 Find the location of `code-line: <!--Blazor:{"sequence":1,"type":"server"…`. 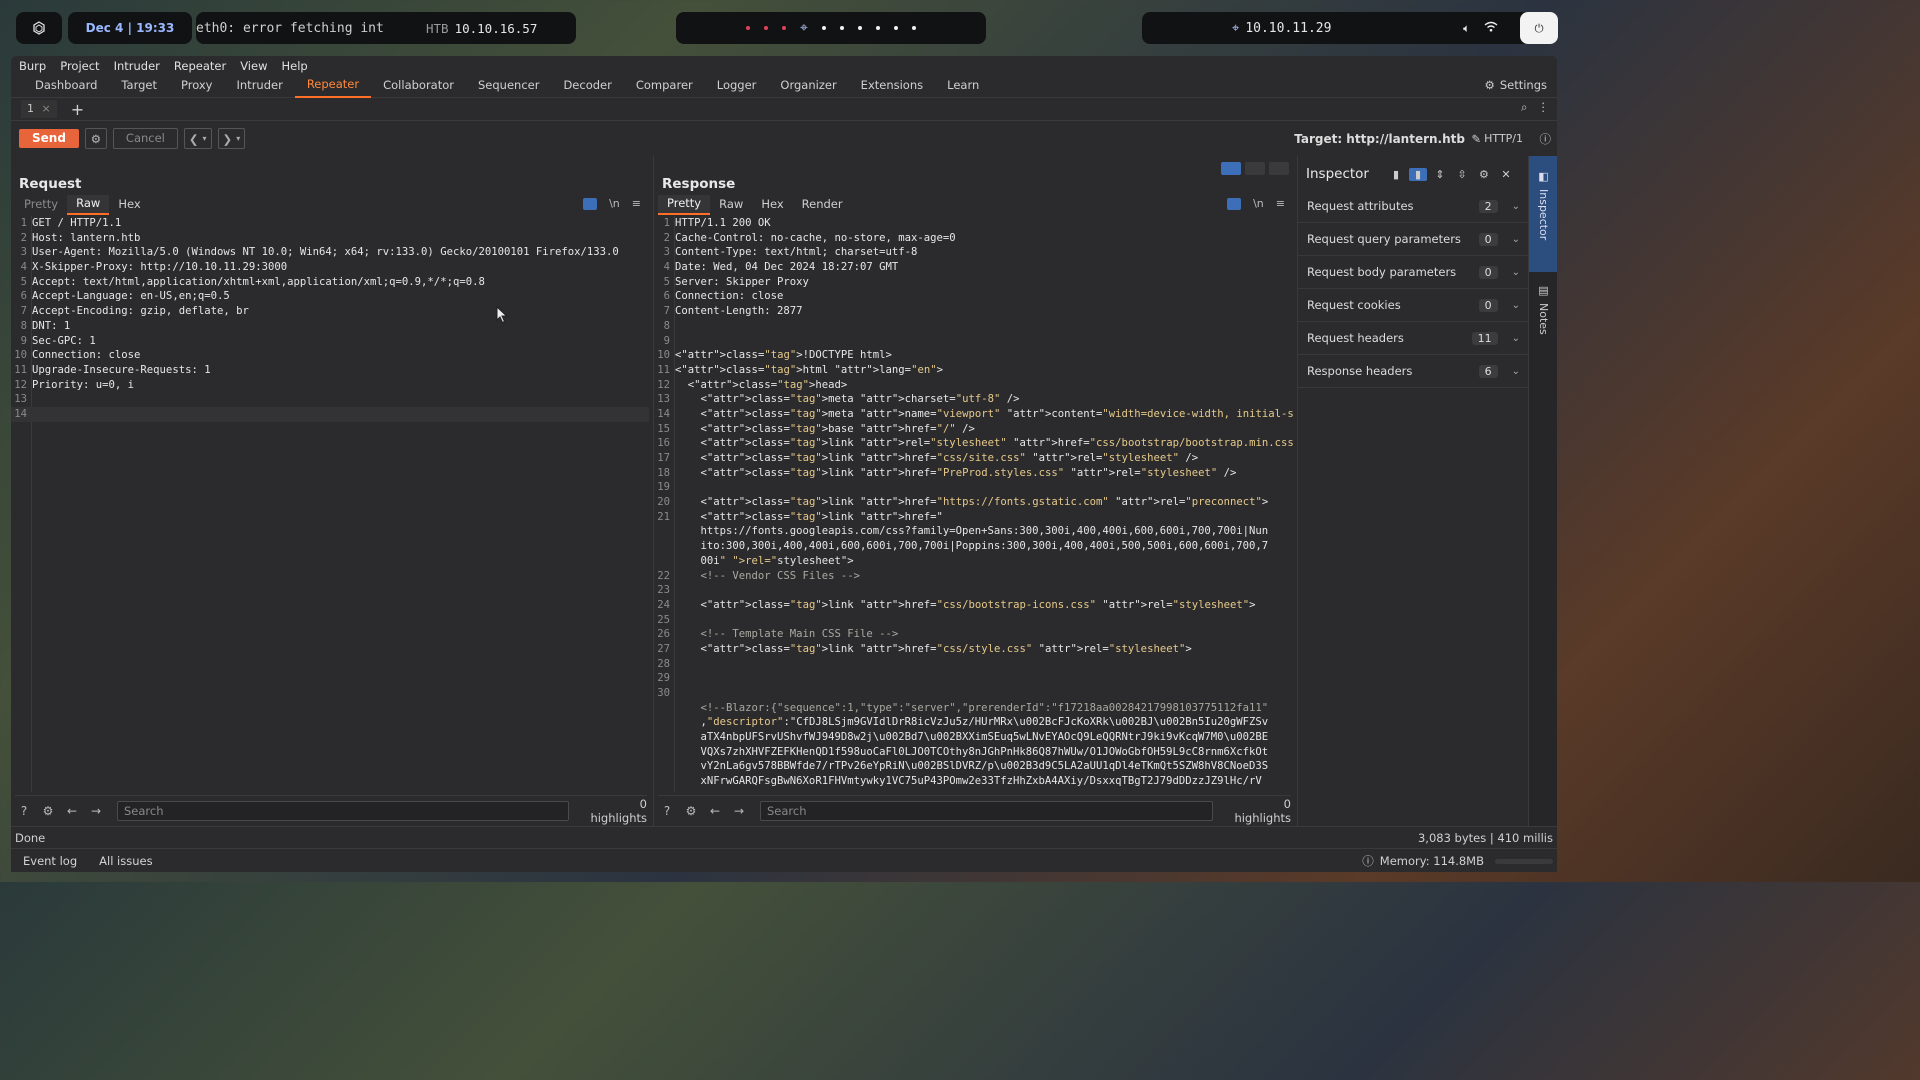

code-line: <!--Blazor:{"sequence":1,"type":"server"… is located at coordinates (973, 708).